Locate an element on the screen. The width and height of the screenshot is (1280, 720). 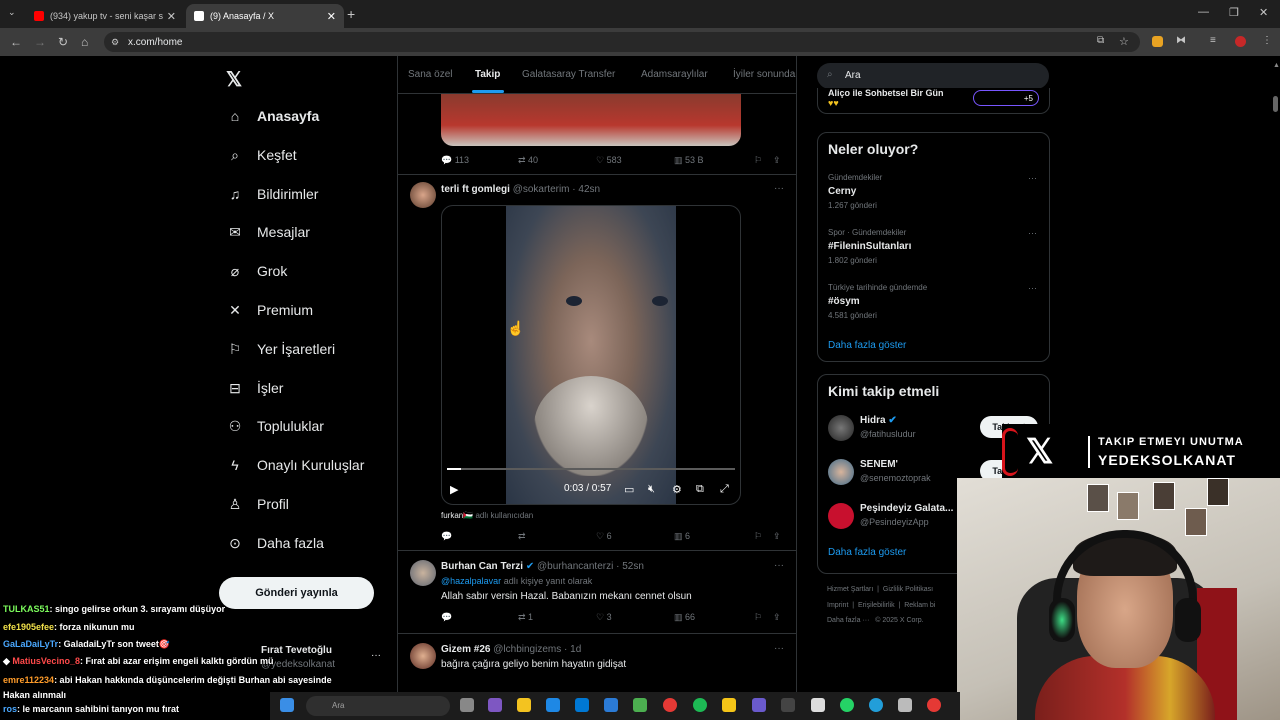
post-time: 42sn is located at coordinates (589, 189).